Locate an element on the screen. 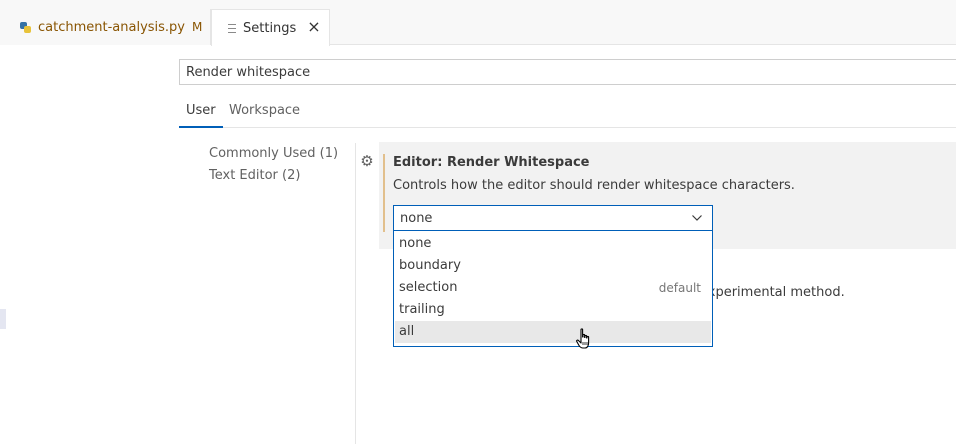 This screenshot has height=444, width=956. next-setting-description: experimental method. is located at coordinates (772, 292).